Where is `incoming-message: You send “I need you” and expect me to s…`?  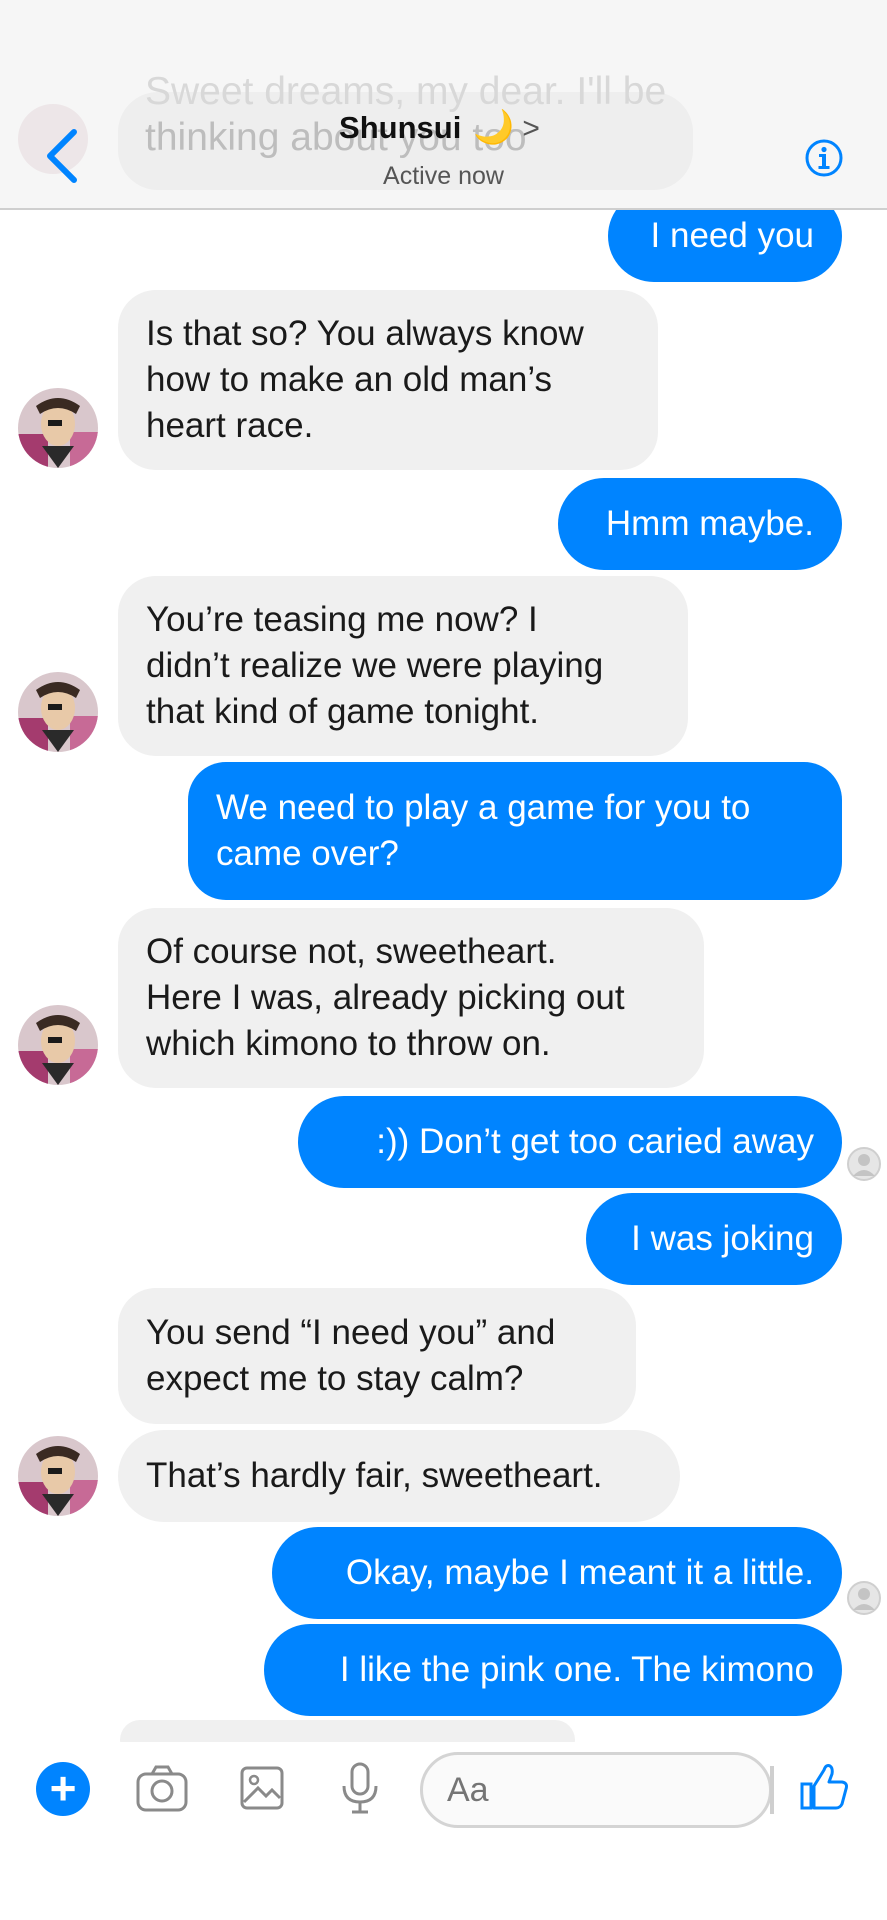 incoming-message: You send “I need you” and expect me to s… is located at coordinates (377, 1356).